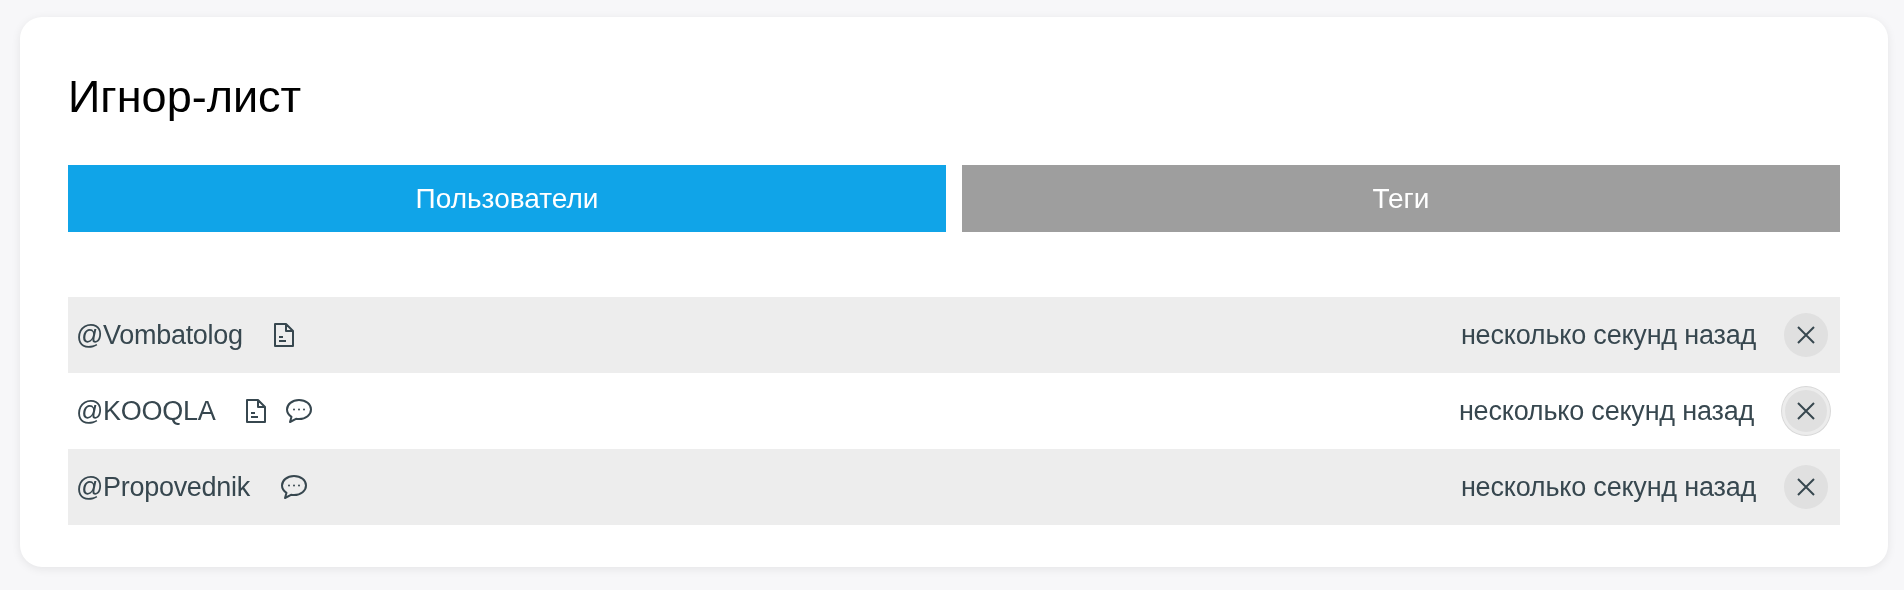  Describe the element at coordinates (159, 335) in the screenshot. I see `username-link: @Vombatolog` at that location.